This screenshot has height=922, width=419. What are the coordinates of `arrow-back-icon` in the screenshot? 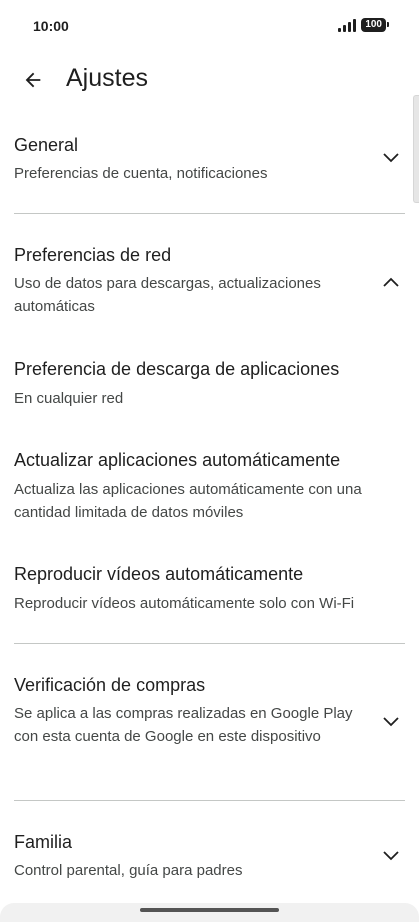 It's located at (33, 80).